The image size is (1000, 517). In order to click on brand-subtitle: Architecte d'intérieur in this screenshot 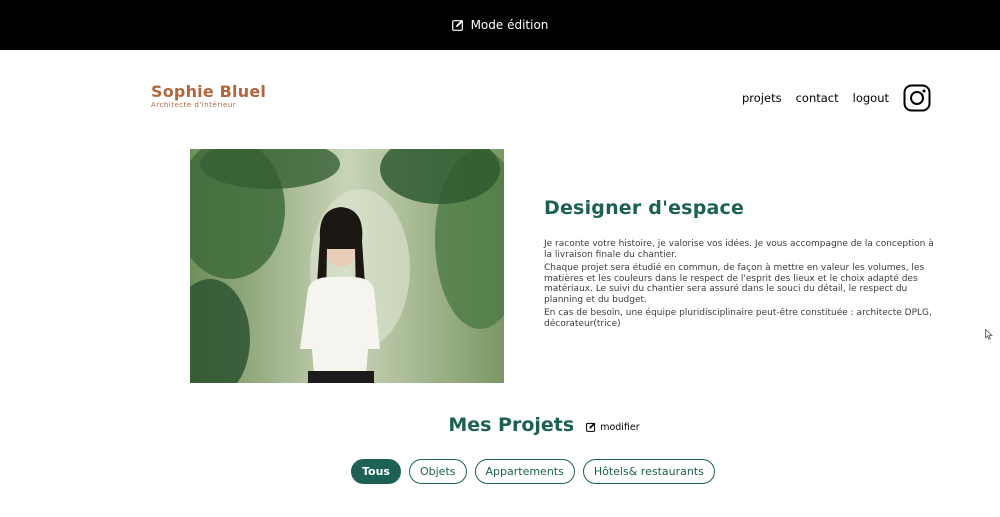, I will do `click(194, 105)`.